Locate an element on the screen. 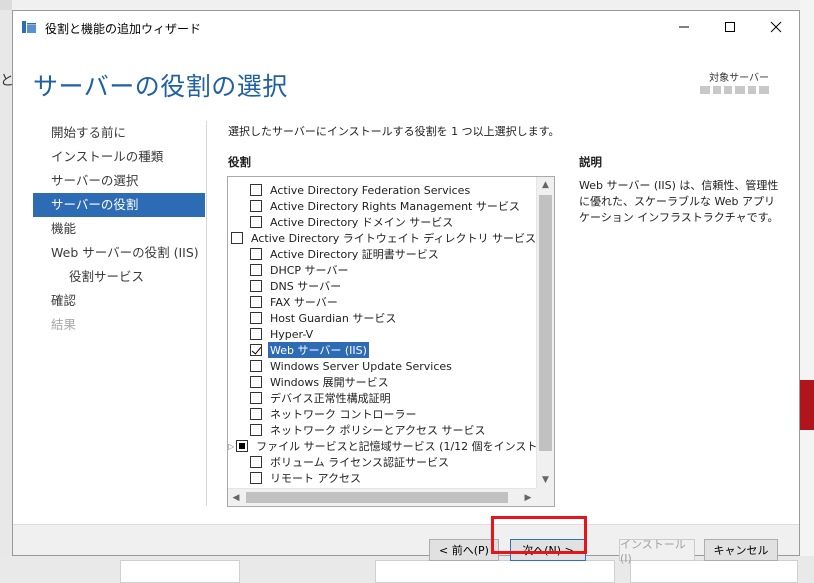 This screenshot has width=814, height=583. role-label: ファイル サービスと記憶域サービス (1/12 個をインストール済 is located at coordinates (405, 446).